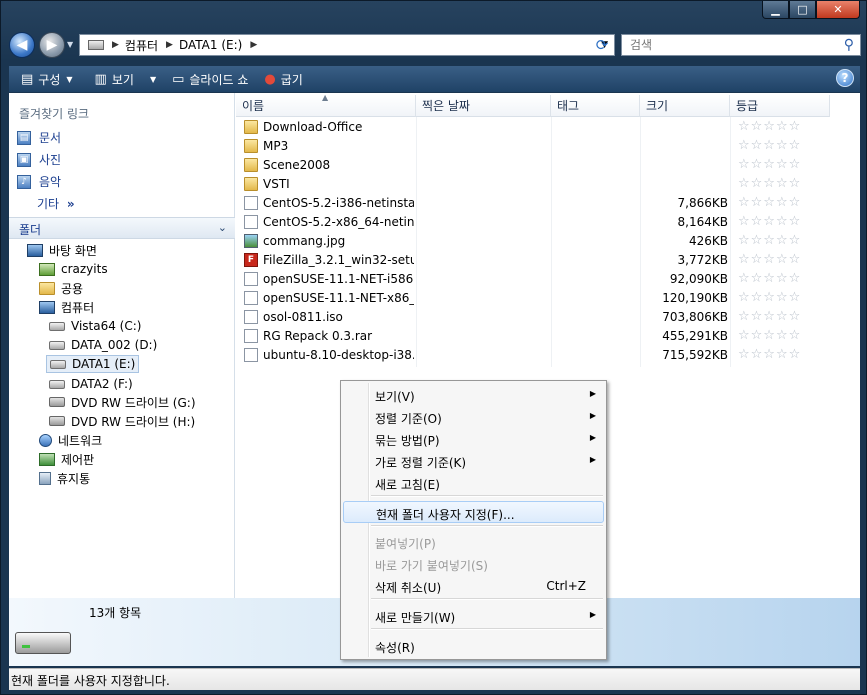 The height and width of the screenshot is (695, 867). What do you see at coordinates (329, 184) in the screenshot?
I see `file-name-cell: VSTI` at bounding box center [329, 184].